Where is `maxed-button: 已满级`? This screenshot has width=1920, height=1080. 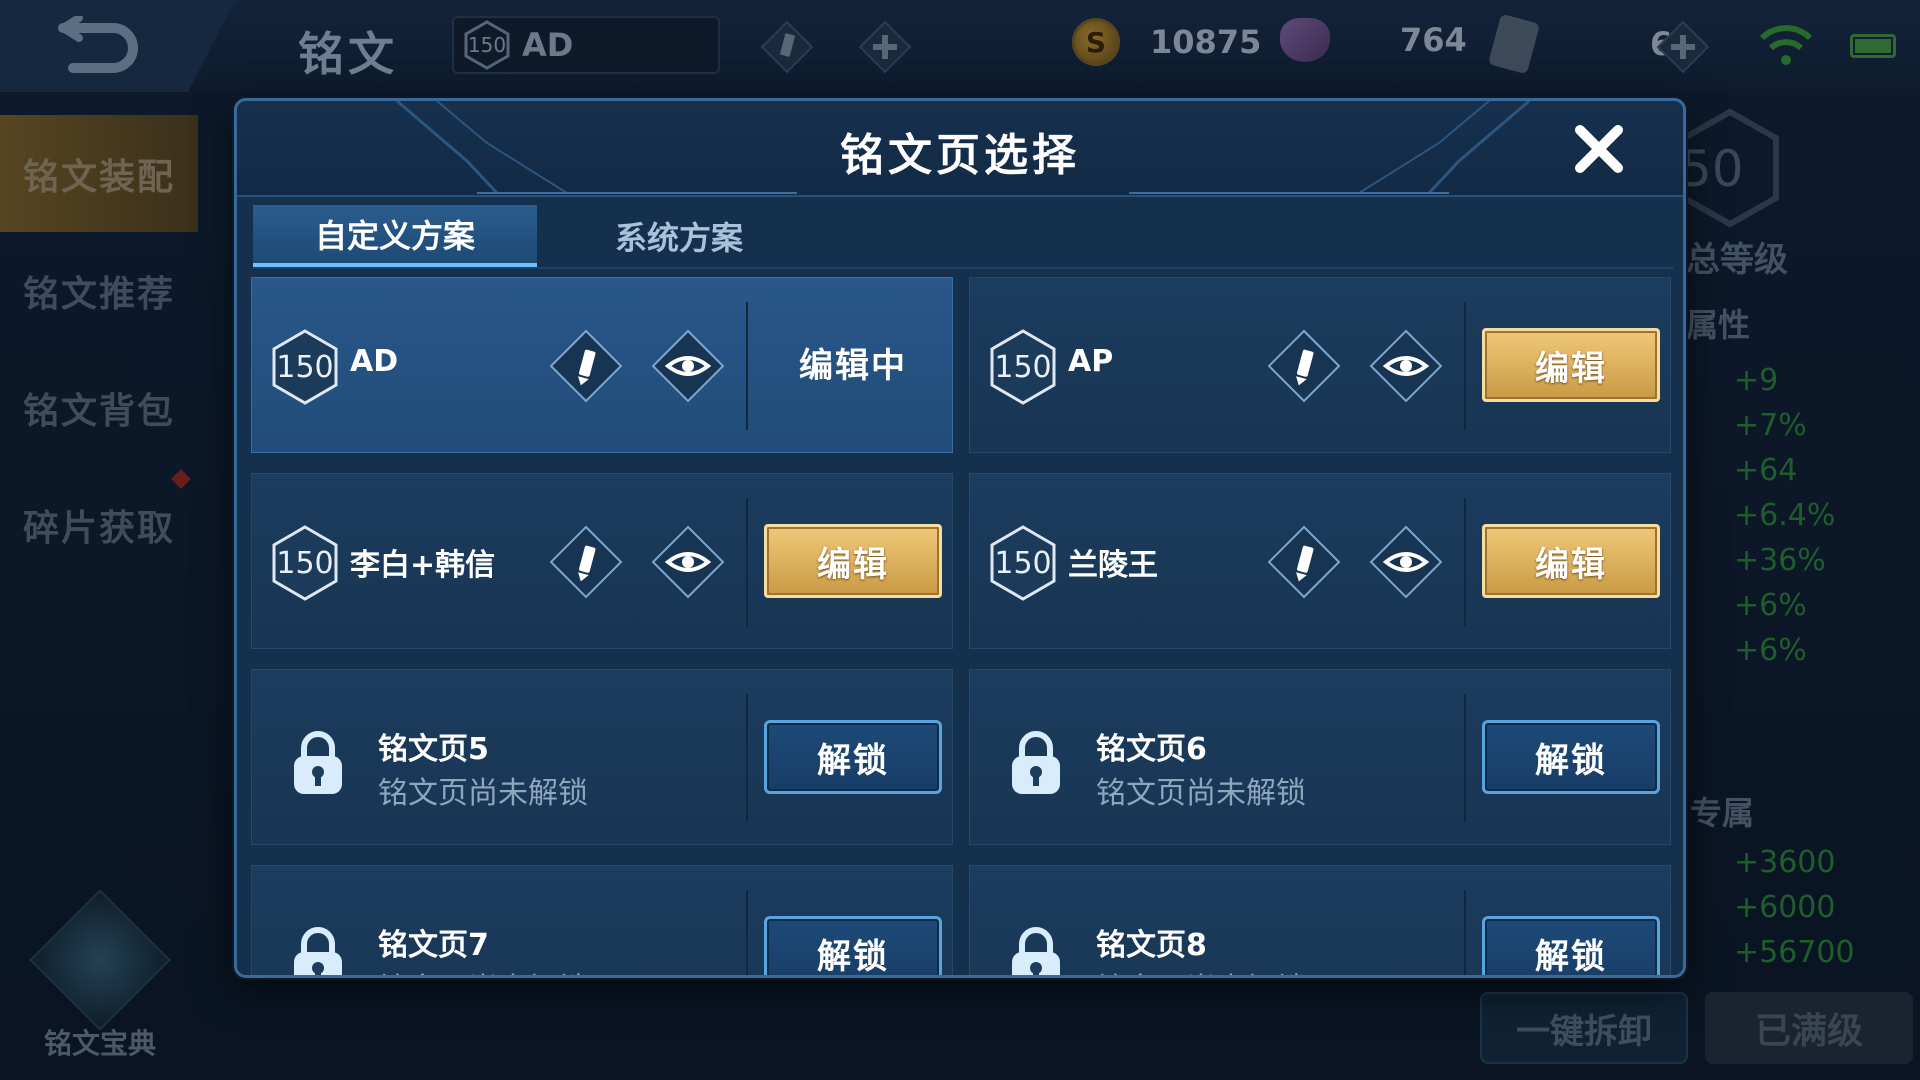 maxed-button: 已满级 is located at coordinates (1809, 1028).